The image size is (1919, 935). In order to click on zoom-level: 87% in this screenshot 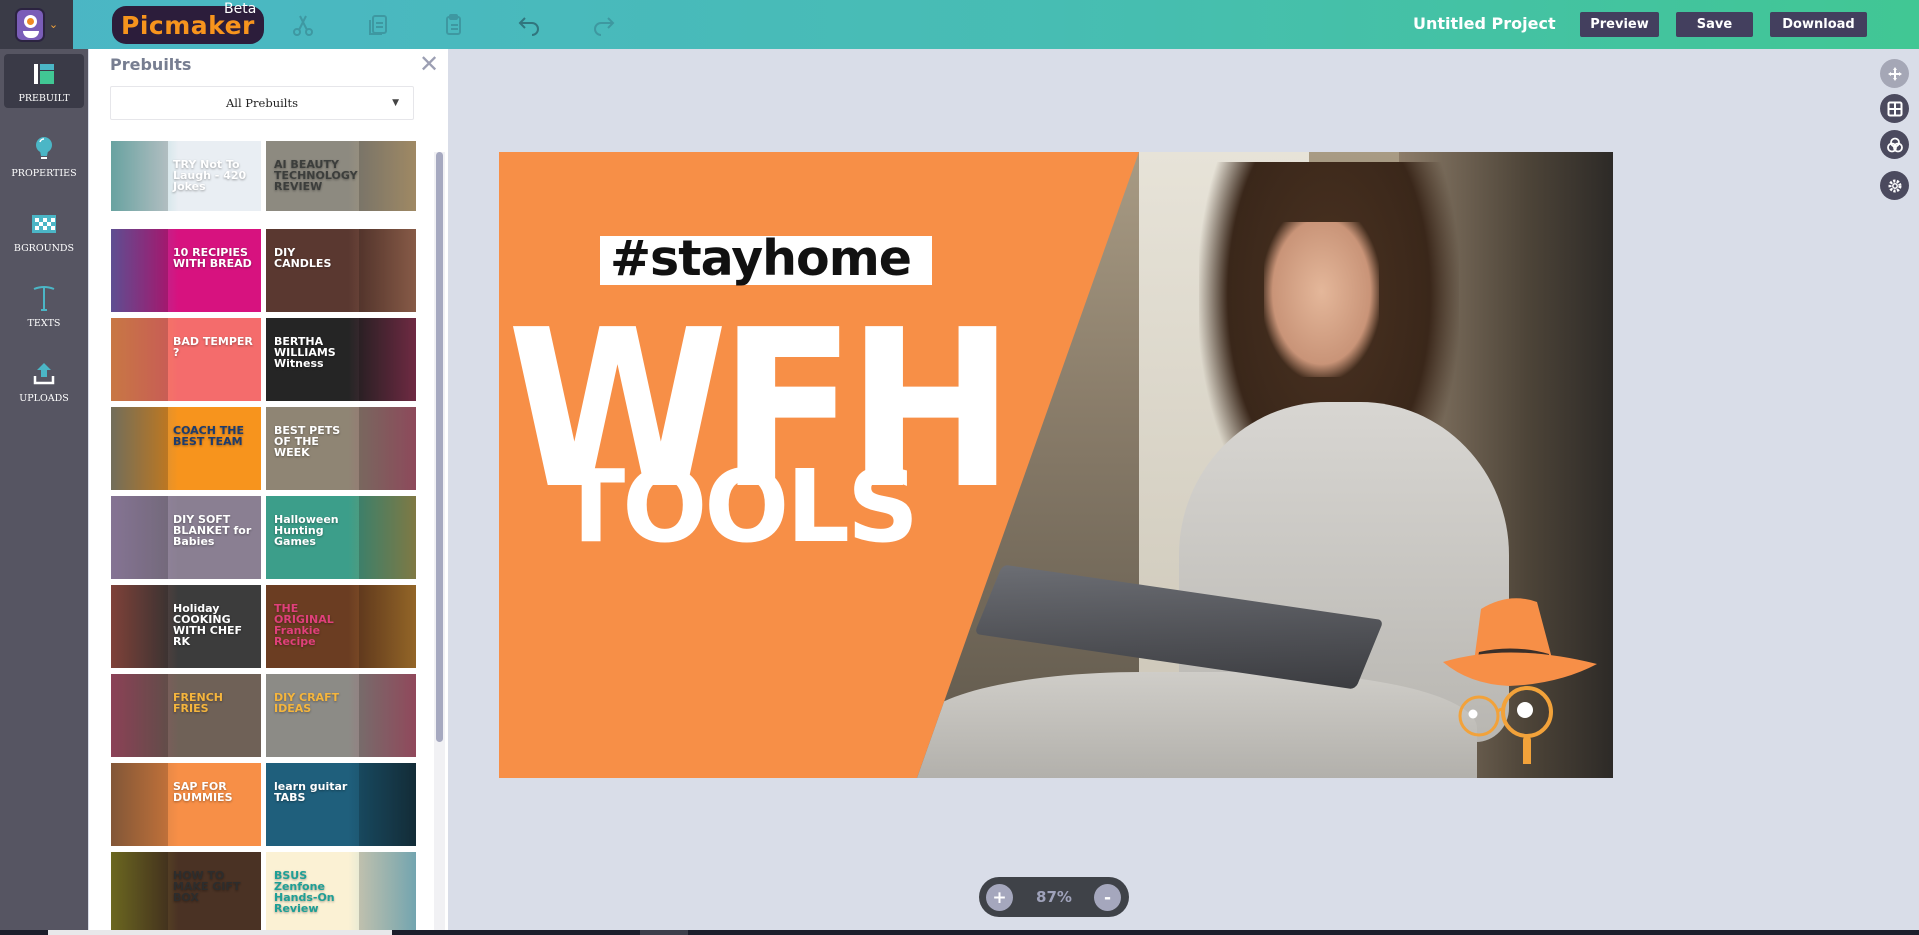, I will do `click(1054, 897)`.